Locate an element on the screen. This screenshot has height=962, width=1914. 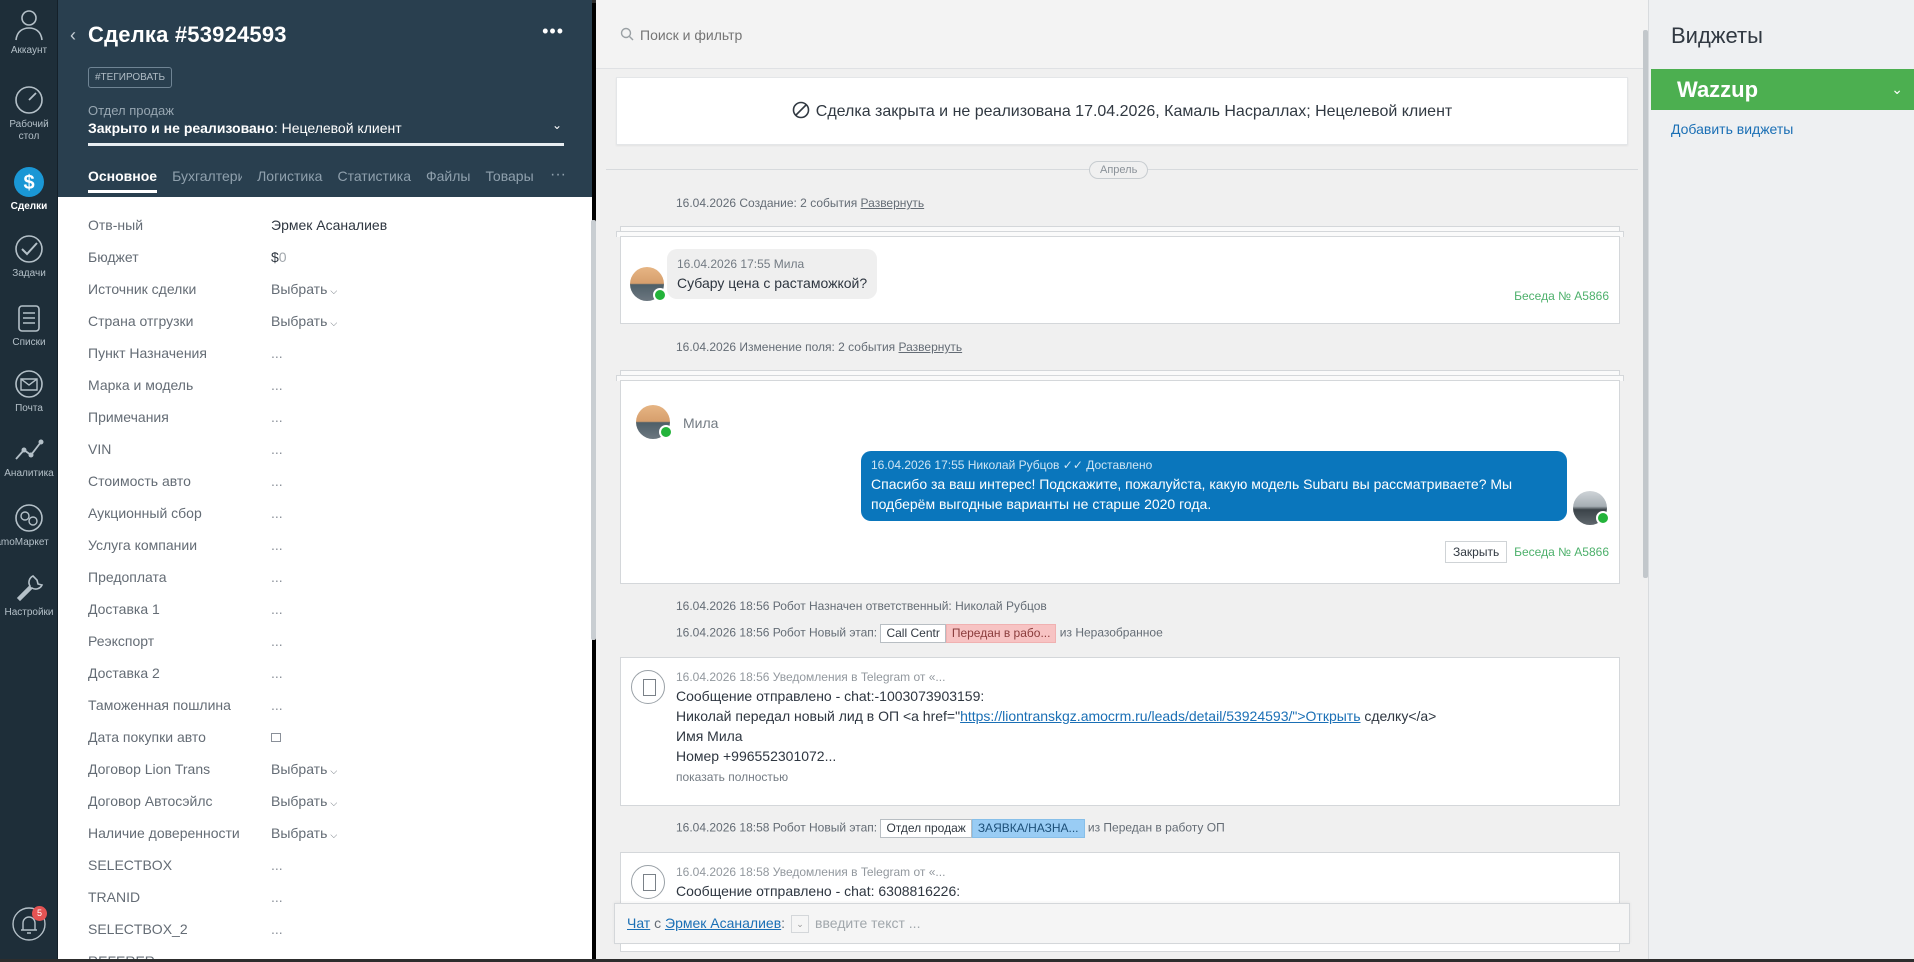
wazzup-widget: Wazzup ⌄ is located at coordinates (1782, 89).